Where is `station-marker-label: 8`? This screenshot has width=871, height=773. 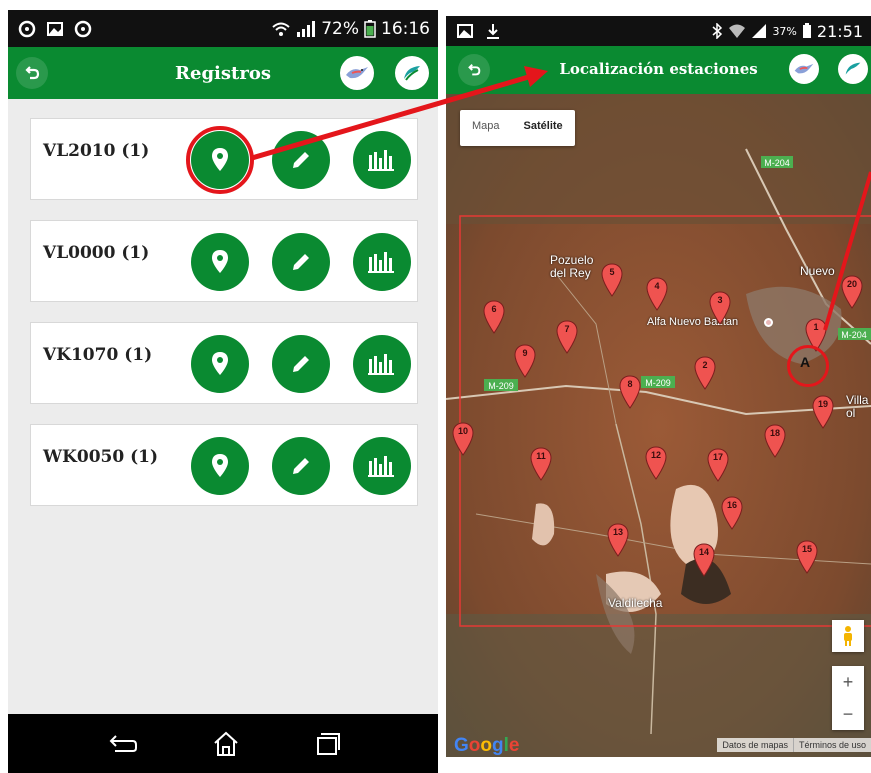 station-marker-label: 8 is located at coordinates (630, 384).